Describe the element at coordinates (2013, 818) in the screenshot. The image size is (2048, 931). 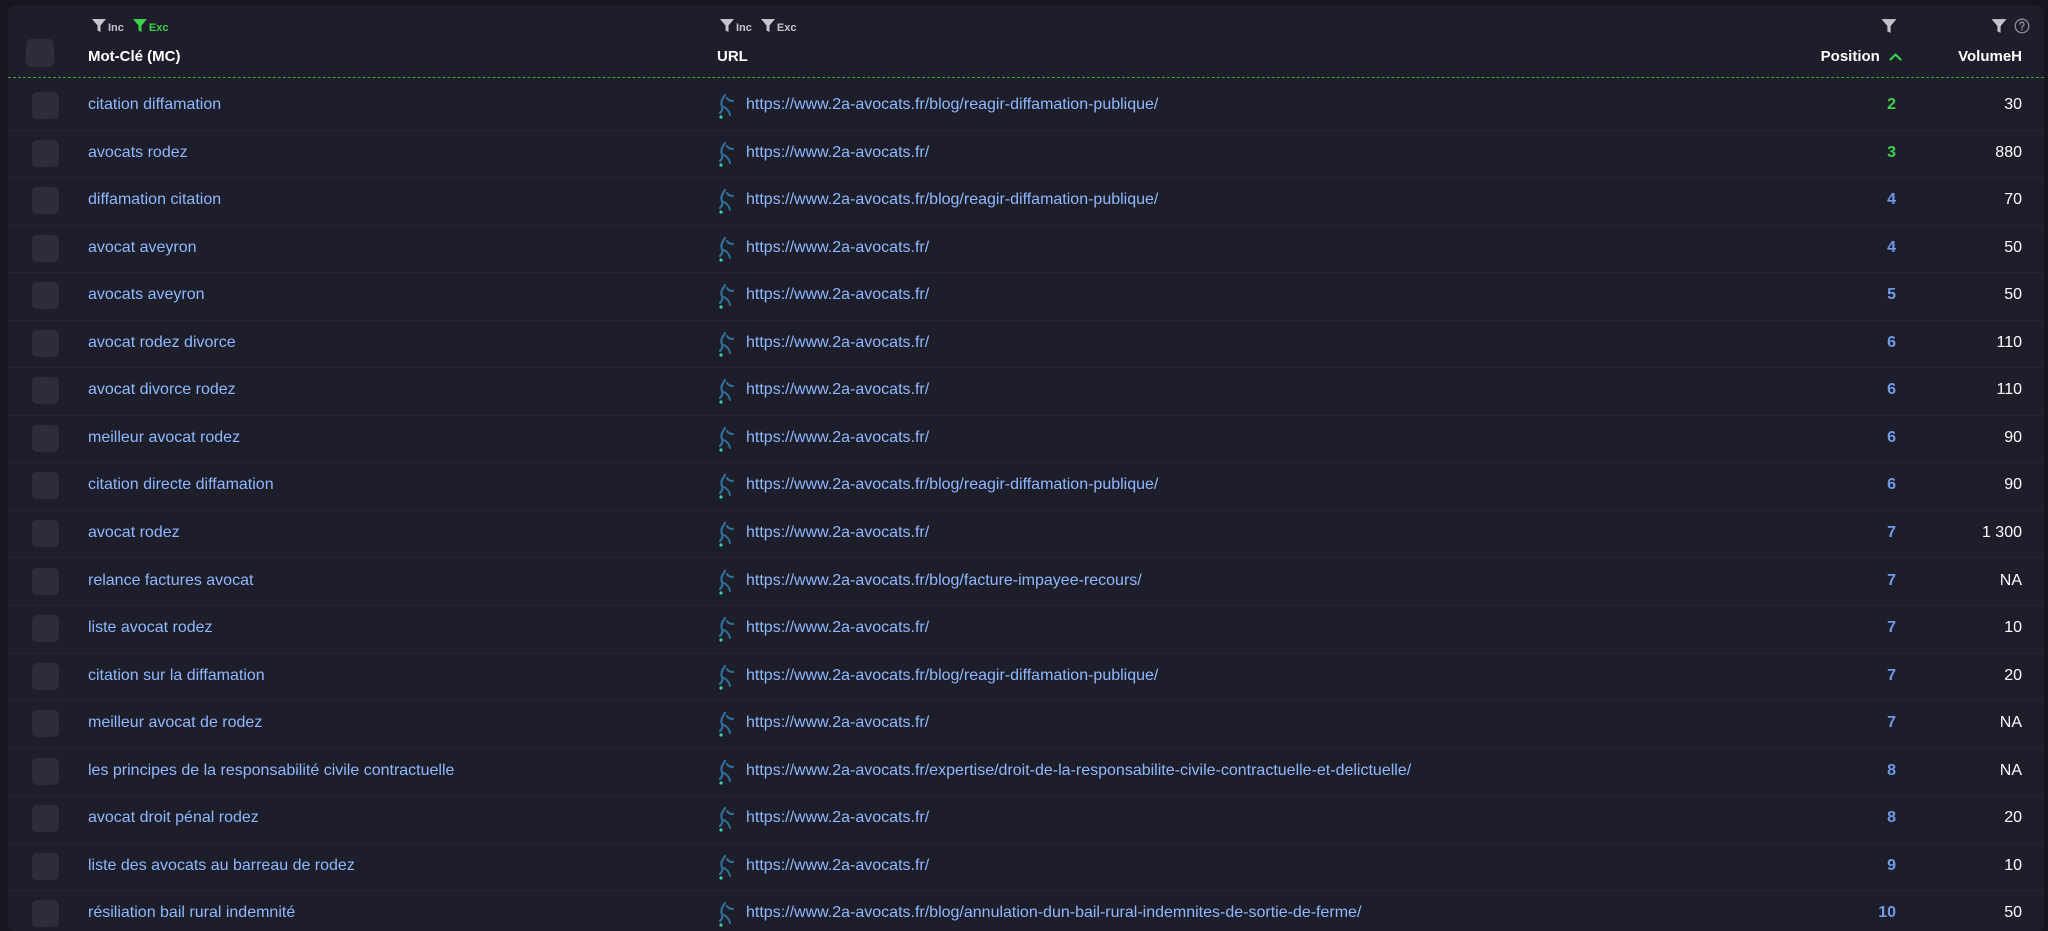
I see `volume-value: 20` at that location.